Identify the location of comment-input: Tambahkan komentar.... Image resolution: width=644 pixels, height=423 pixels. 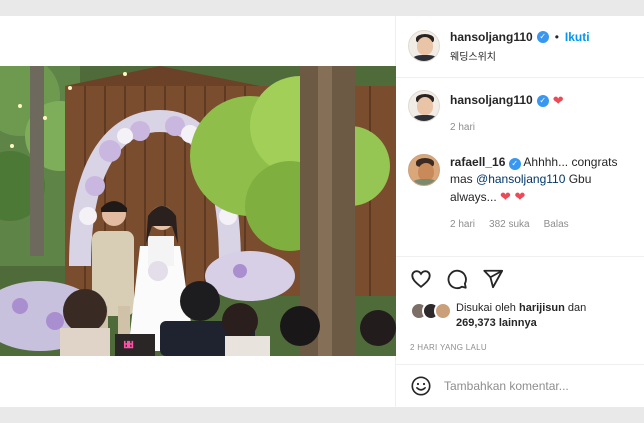
(506, 386).